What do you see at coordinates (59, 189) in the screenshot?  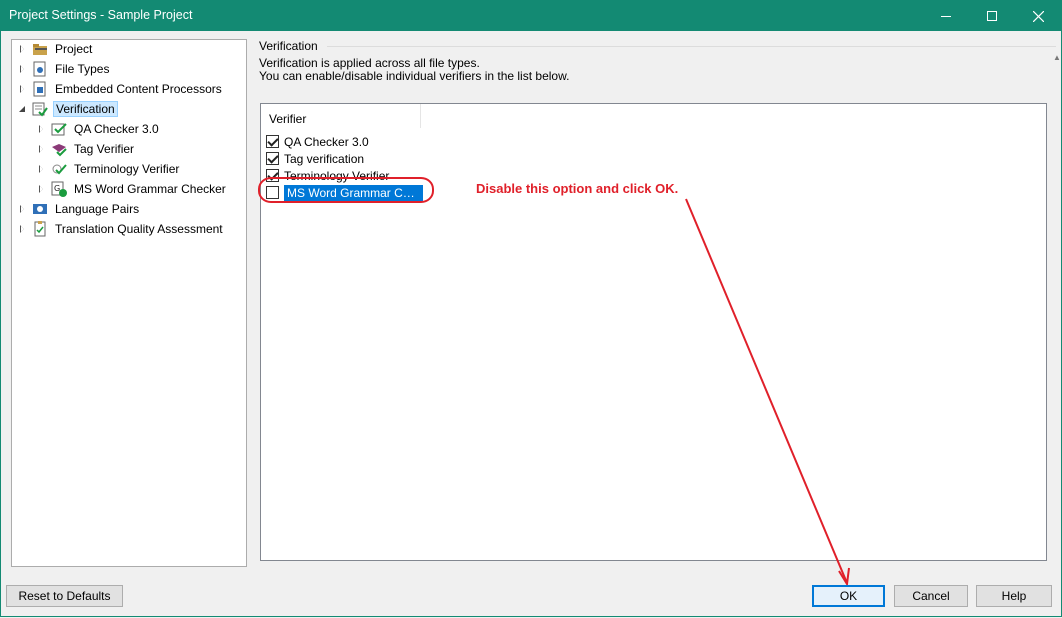 I see `grammar-checker-icon: G` at bounding box center [59, 189].